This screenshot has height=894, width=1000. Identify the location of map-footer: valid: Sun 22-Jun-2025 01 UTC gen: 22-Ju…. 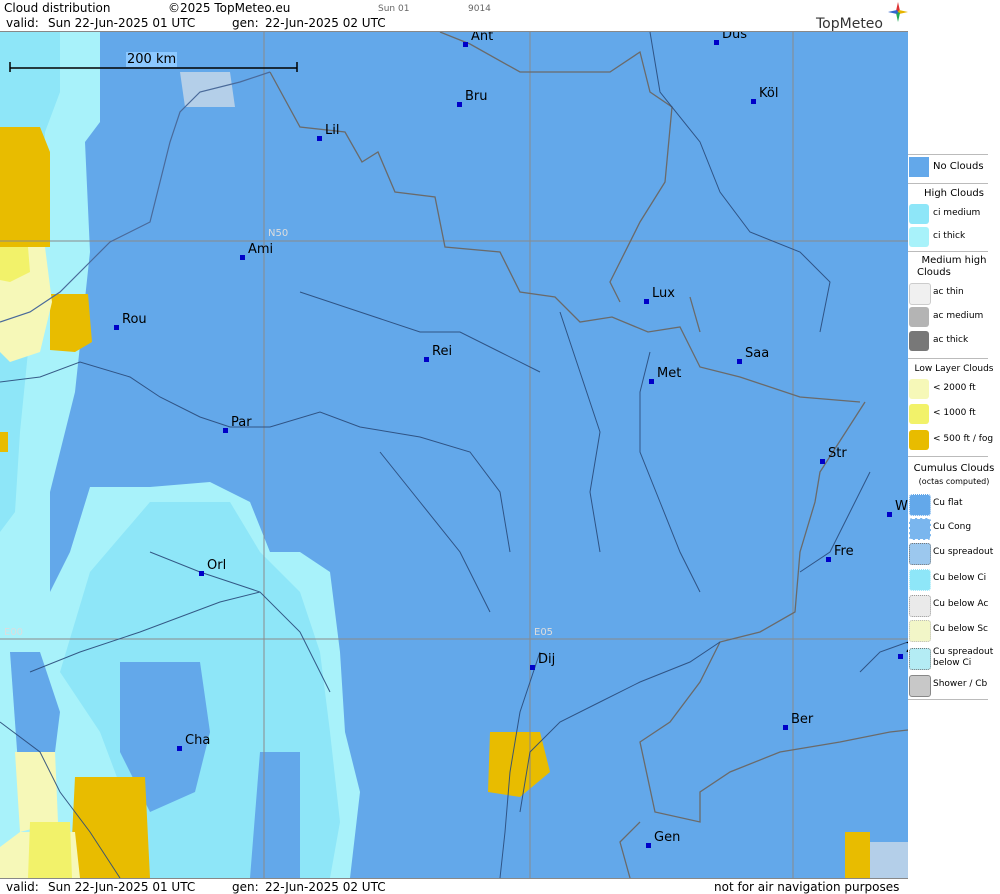
(454, 886).